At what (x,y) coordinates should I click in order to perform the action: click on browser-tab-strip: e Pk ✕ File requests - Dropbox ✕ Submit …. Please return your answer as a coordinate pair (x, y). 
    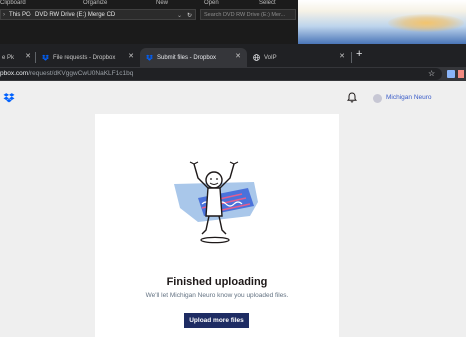
    Looking at the image, I should click on (233, 55).